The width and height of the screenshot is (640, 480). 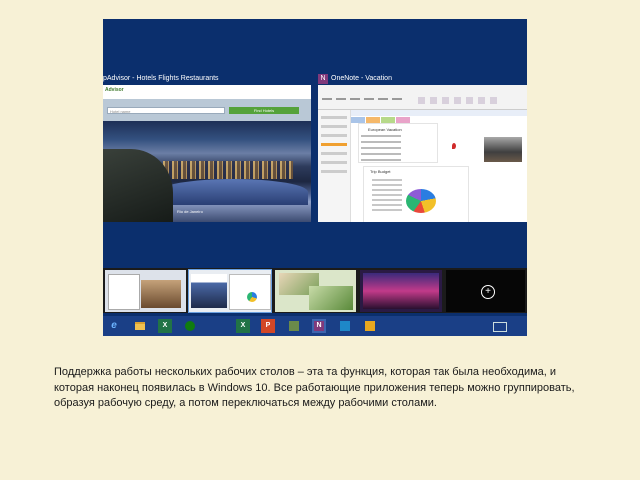 I want to click on map-pin-icon, so click(x=454, y=146).